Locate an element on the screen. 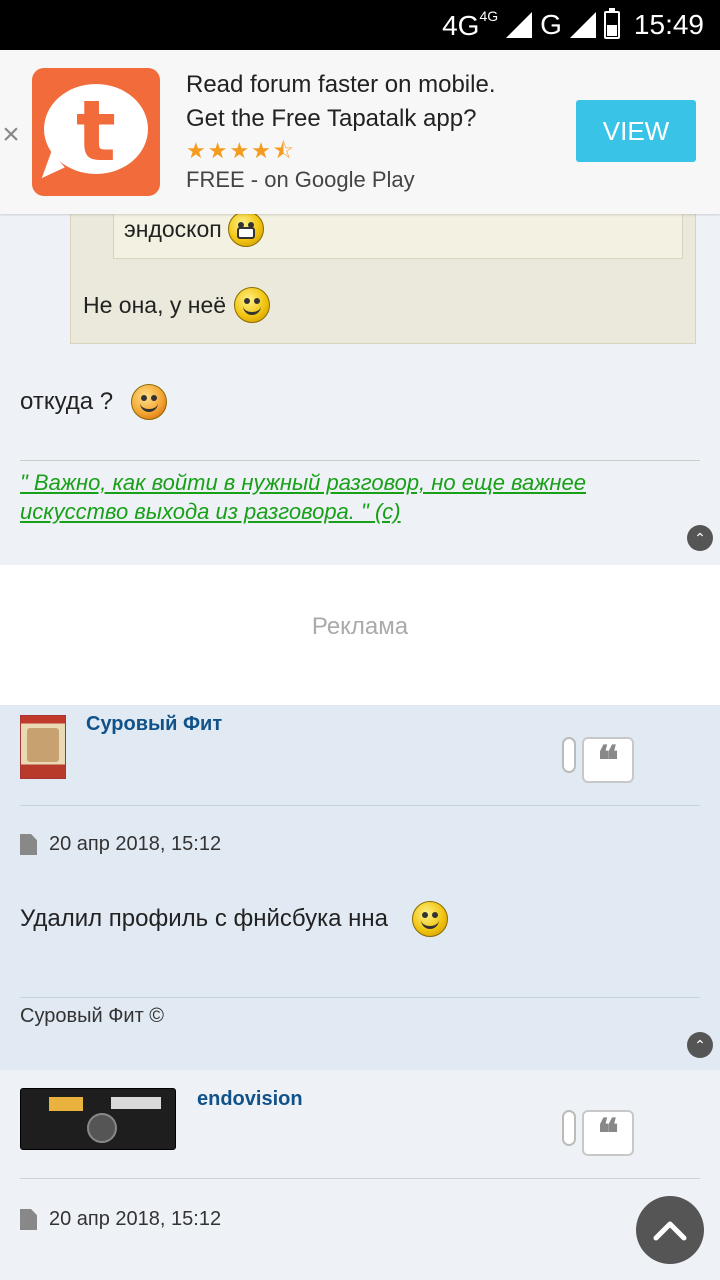 Image resolution: width=720 pixels, height=1280 pixels. network-4g-indicator: 4G4G is located at coordinates (470, 24).